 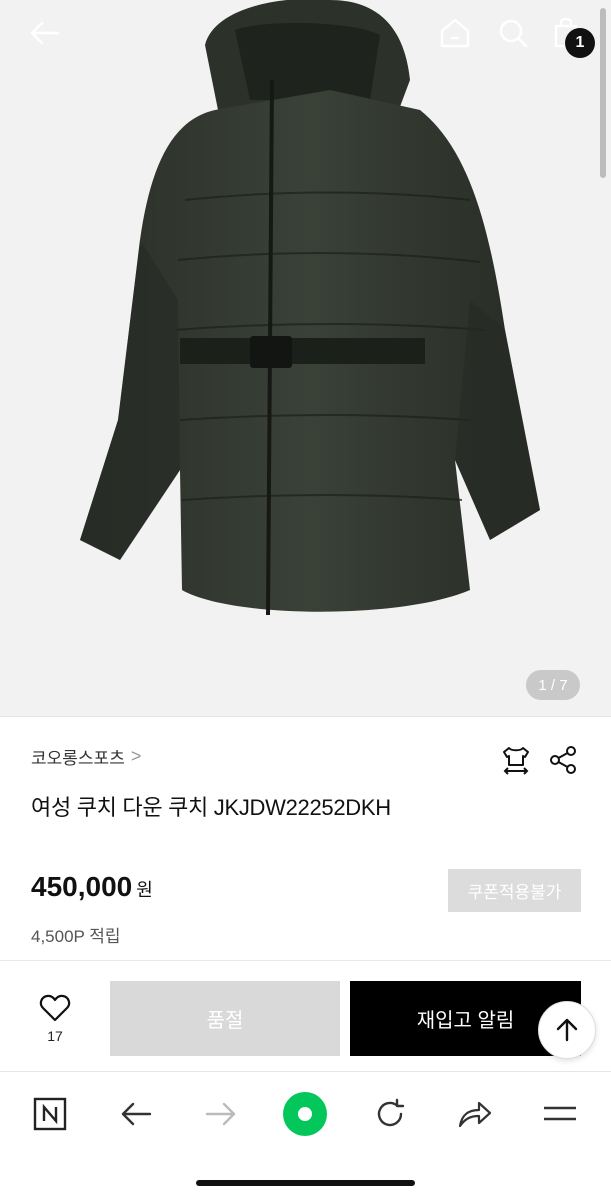 What do you see at coordinates (553, 685) in the screenshot?
I see `image-pager: 1 / 7` at bounding box center [553, 685].